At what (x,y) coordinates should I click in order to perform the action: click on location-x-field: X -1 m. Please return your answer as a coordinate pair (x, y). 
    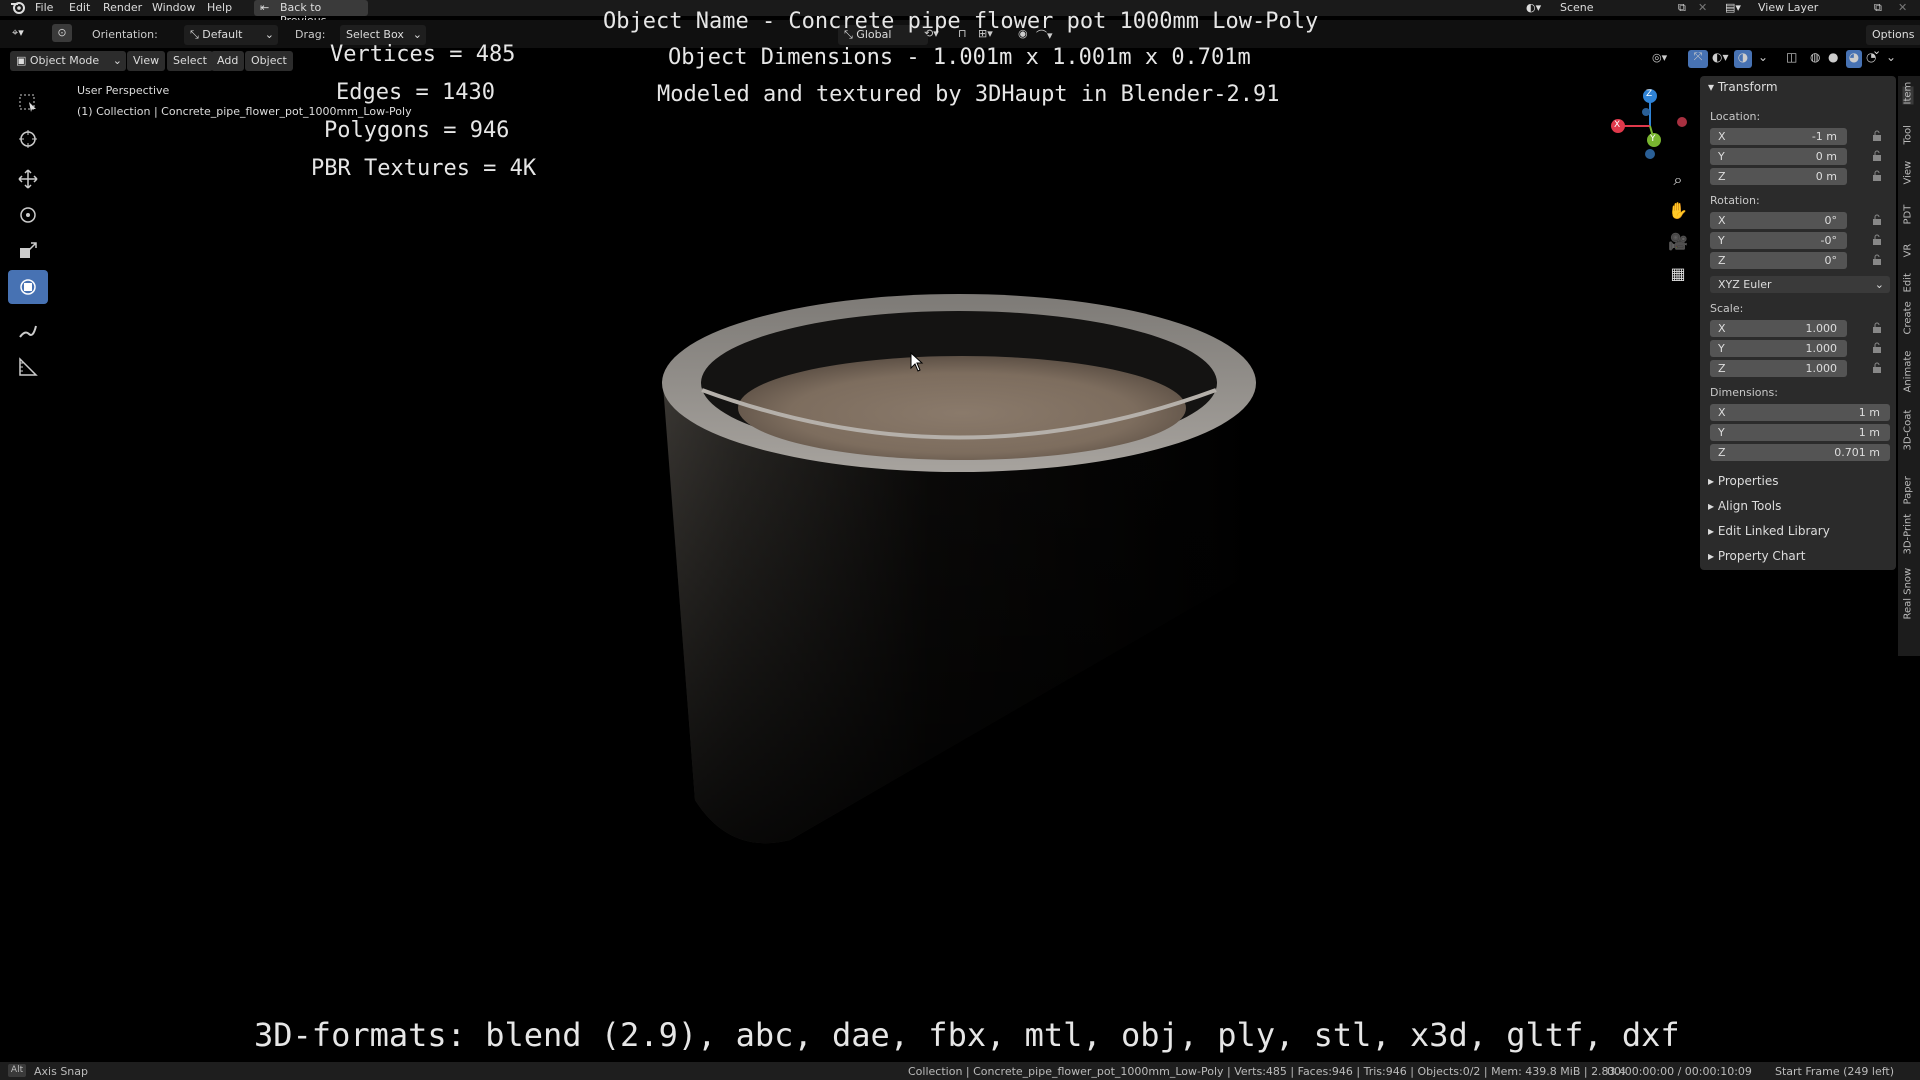
    Looking at the image, I should click on (1778, 136).